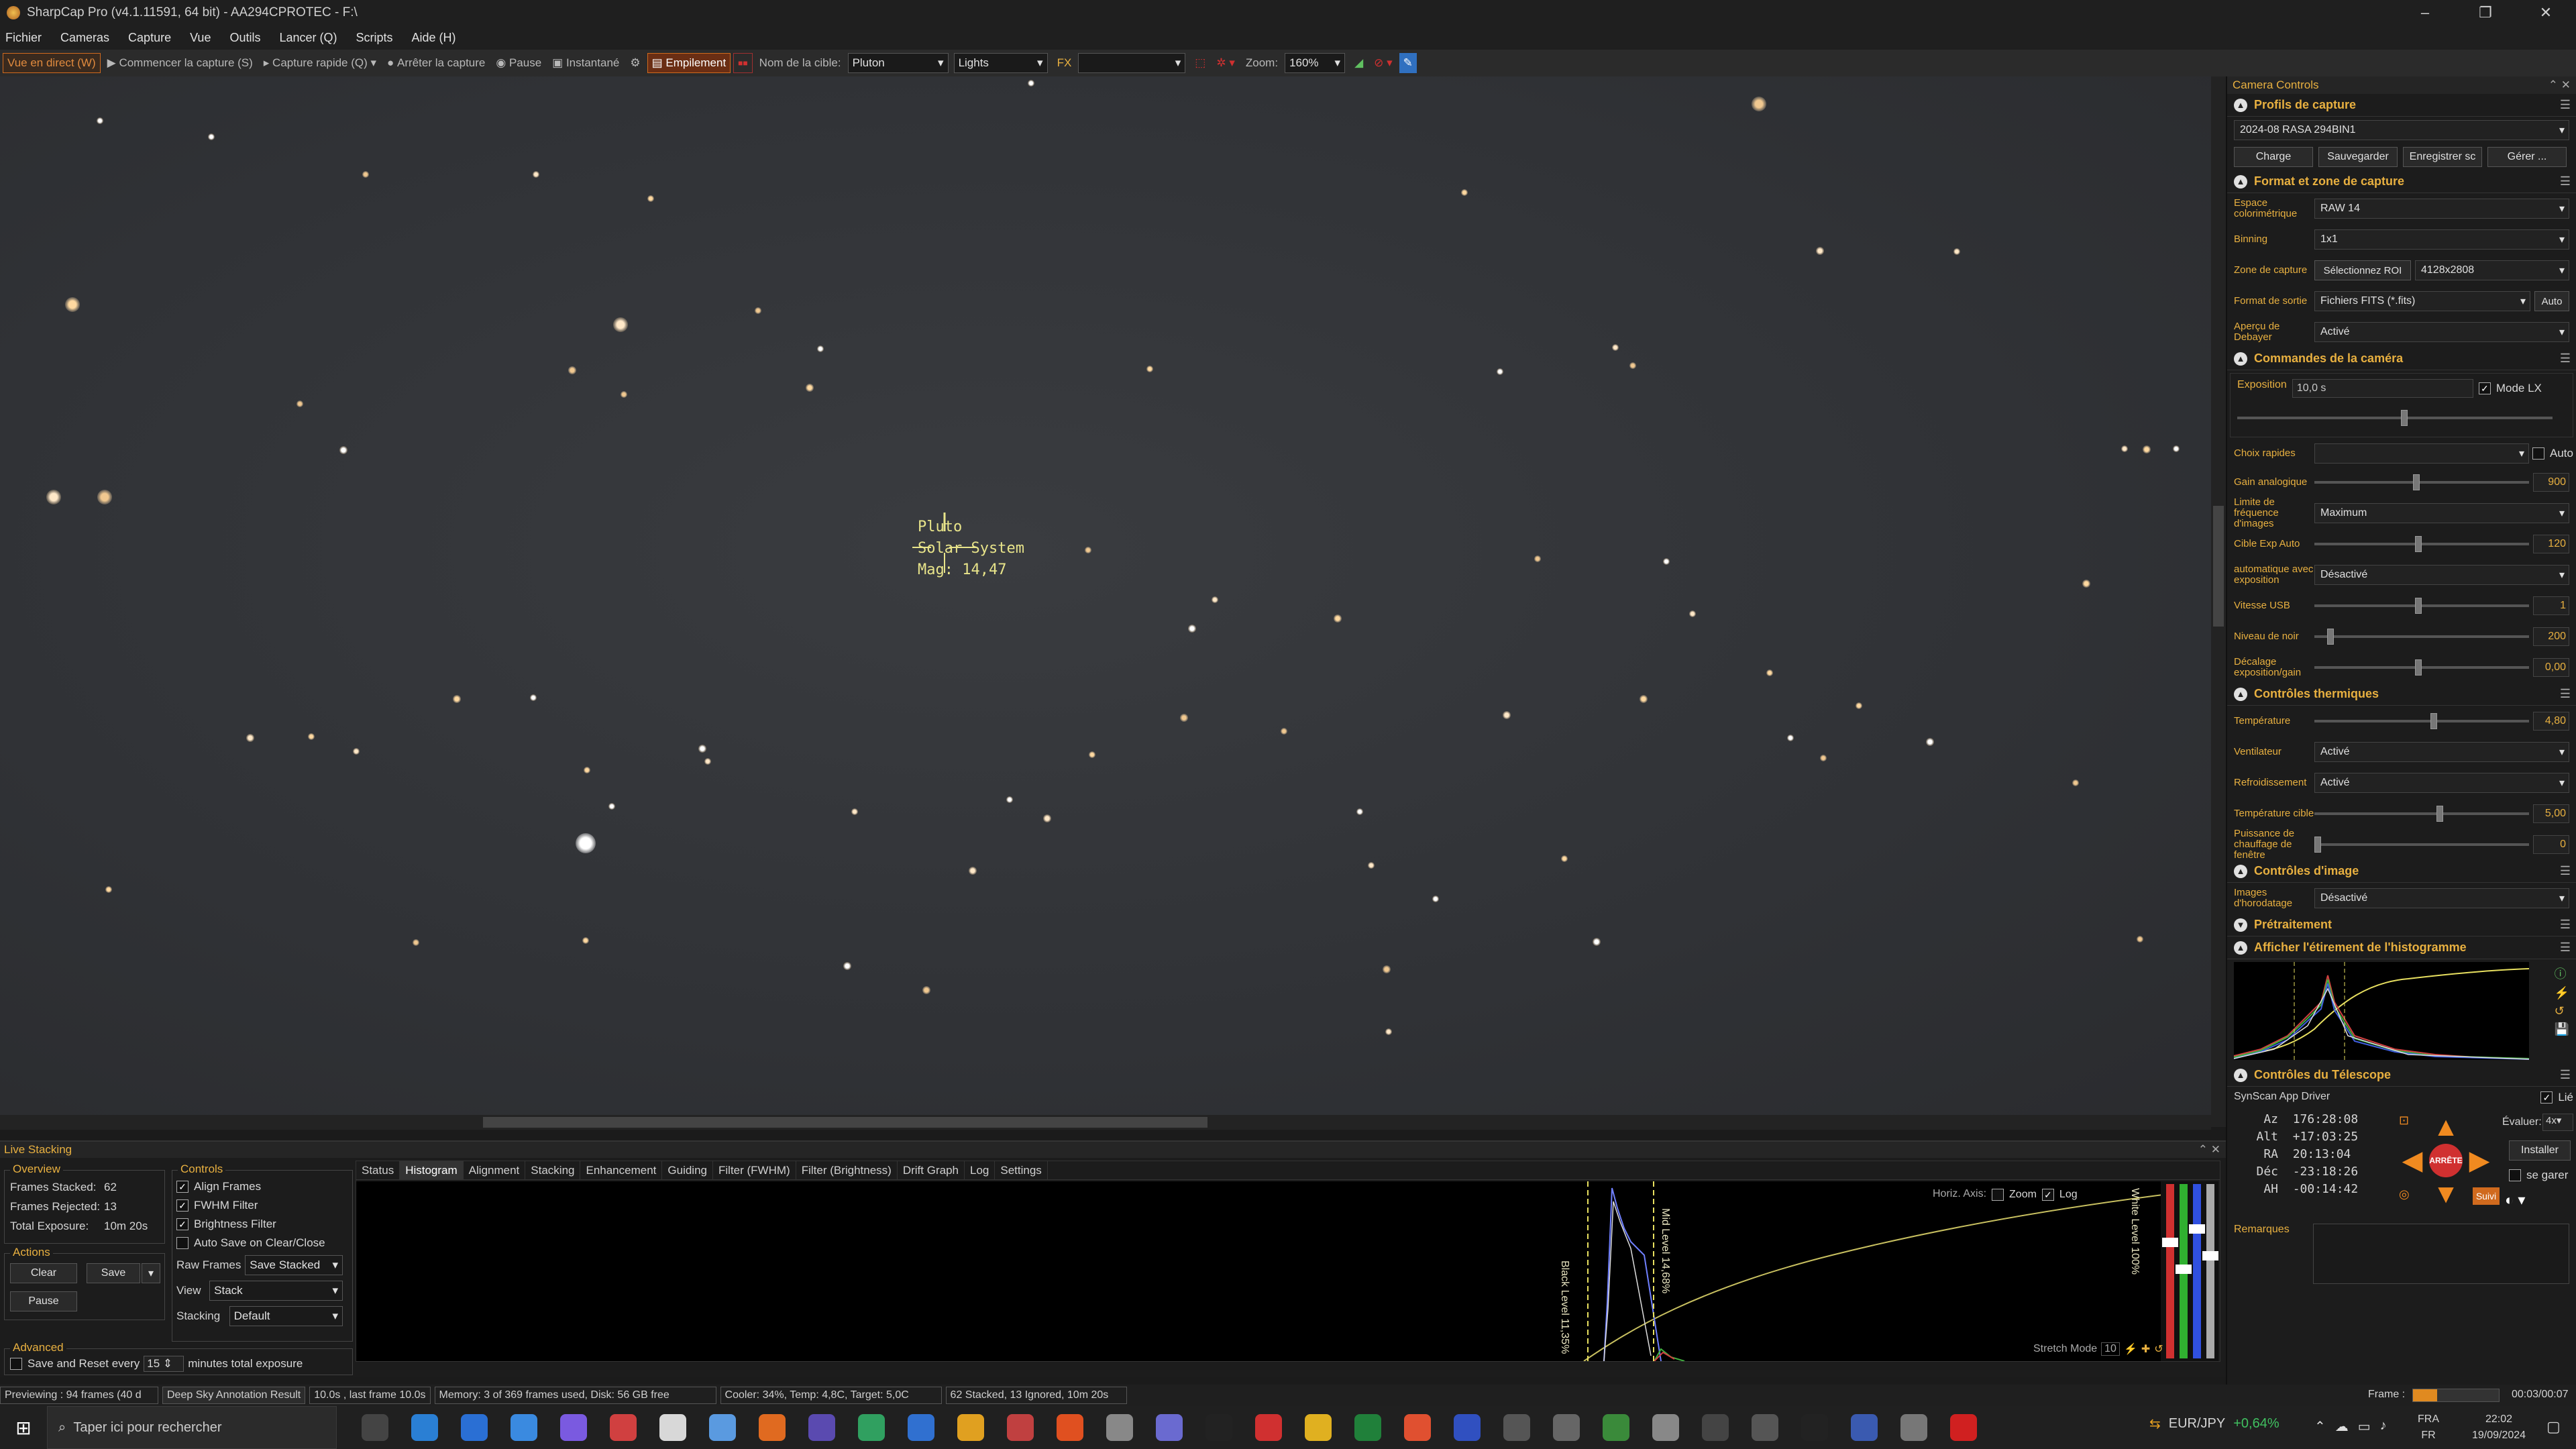  Describe the element at coordinates (2401, 358) in the screenshot. I see `section-camera: ▲ Commandes de la caméra ☰` at that location.